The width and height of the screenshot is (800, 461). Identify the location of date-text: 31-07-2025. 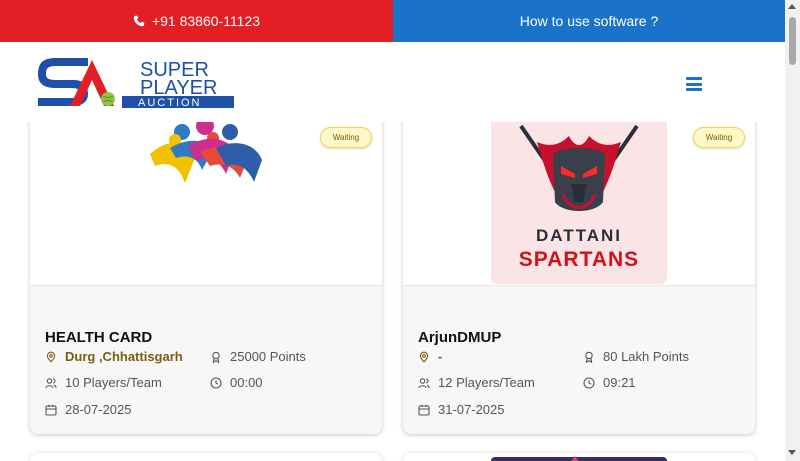
(471, 409).